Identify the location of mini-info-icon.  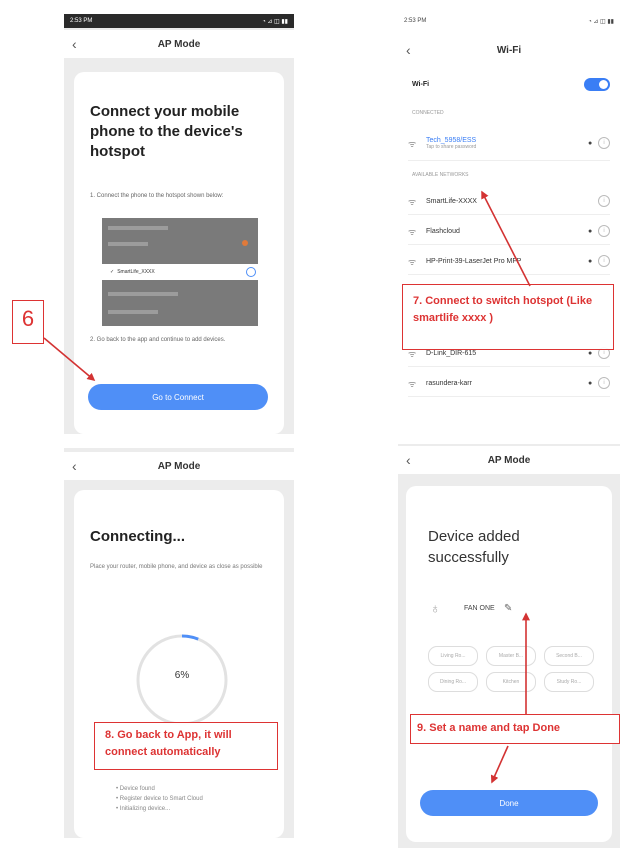
(251, 272).